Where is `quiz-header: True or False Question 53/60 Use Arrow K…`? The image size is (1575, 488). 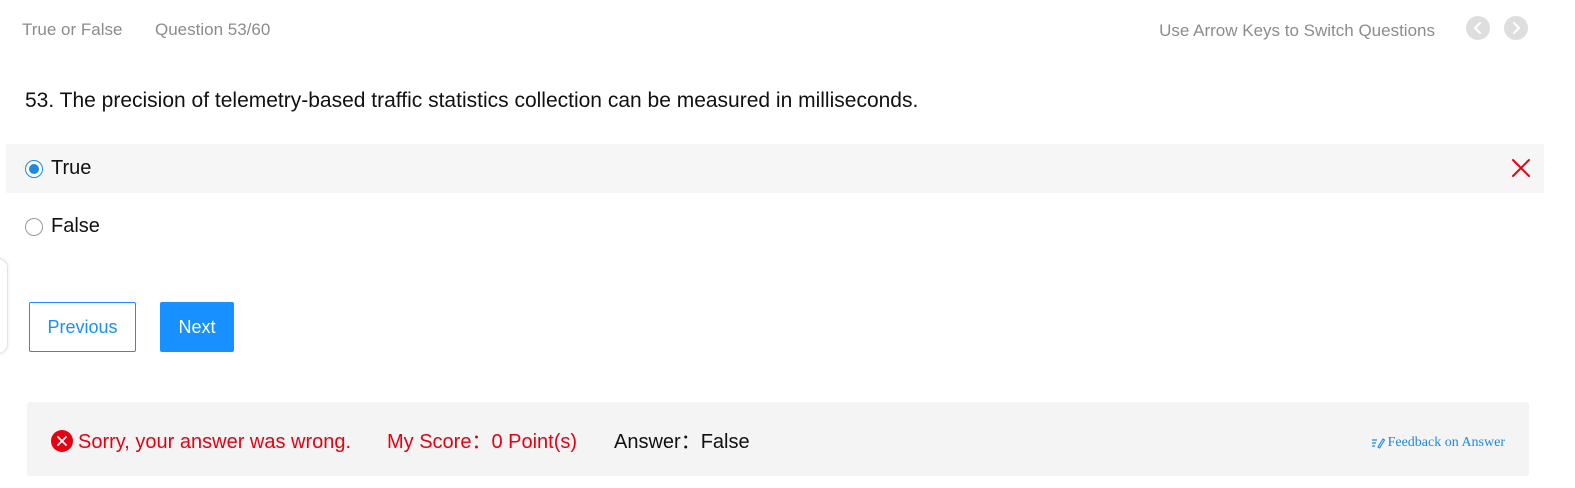 quiz-header: True or False Question 53/60 Use Arrow K… is located at coordinates (787, 30).